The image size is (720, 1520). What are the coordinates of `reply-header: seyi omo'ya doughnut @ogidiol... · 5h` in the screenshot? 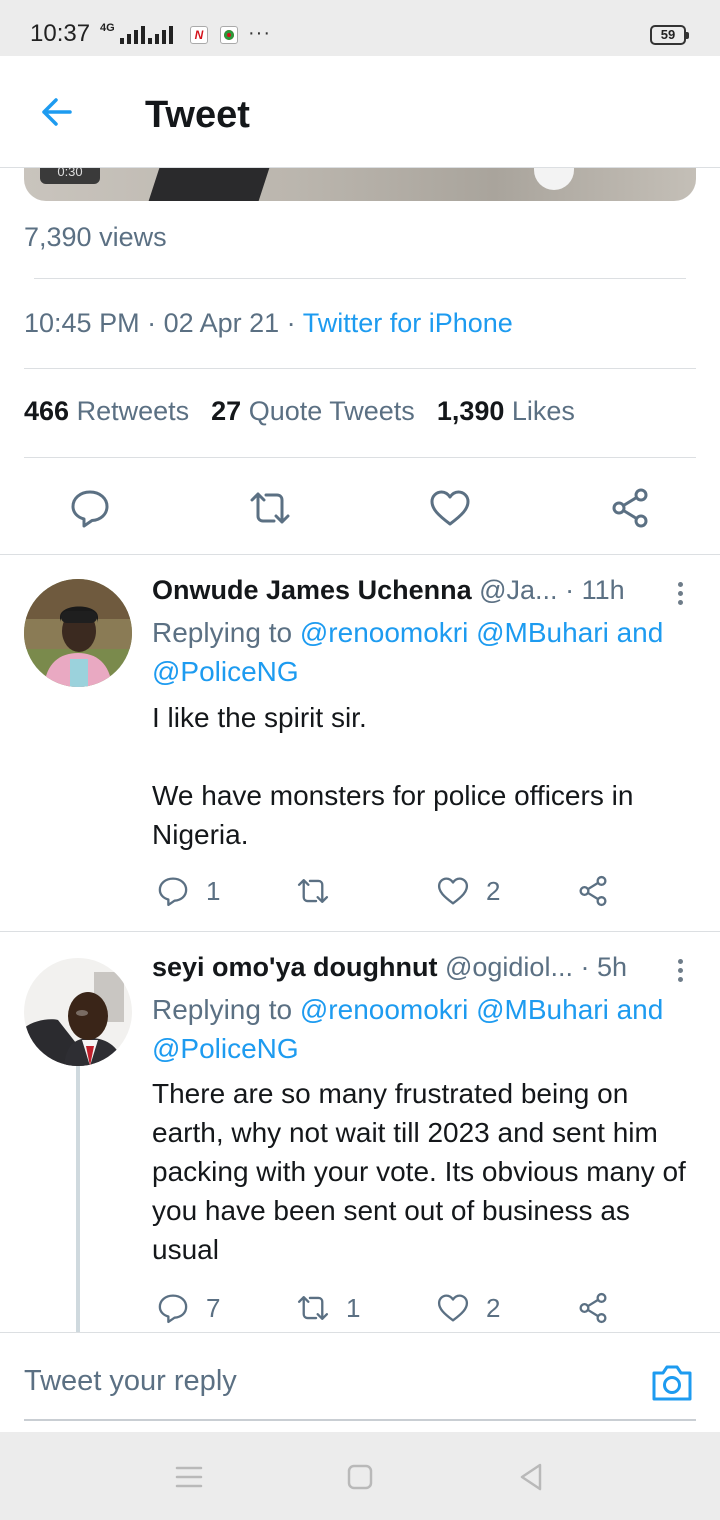 It's located at (389, 967).